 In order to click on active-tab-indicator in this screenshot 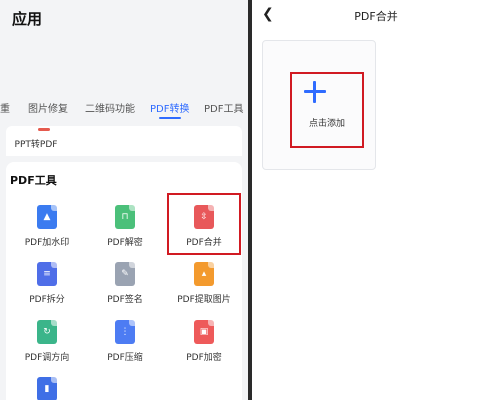, I will do `click(170, 118)`.